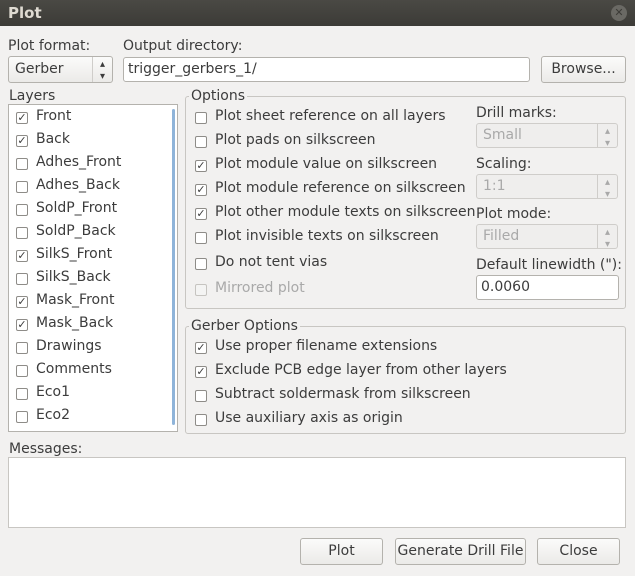 This screenshot has height=576, width=635. I want to click on drill-marks-label: Drill marks:, so click(516, 113).